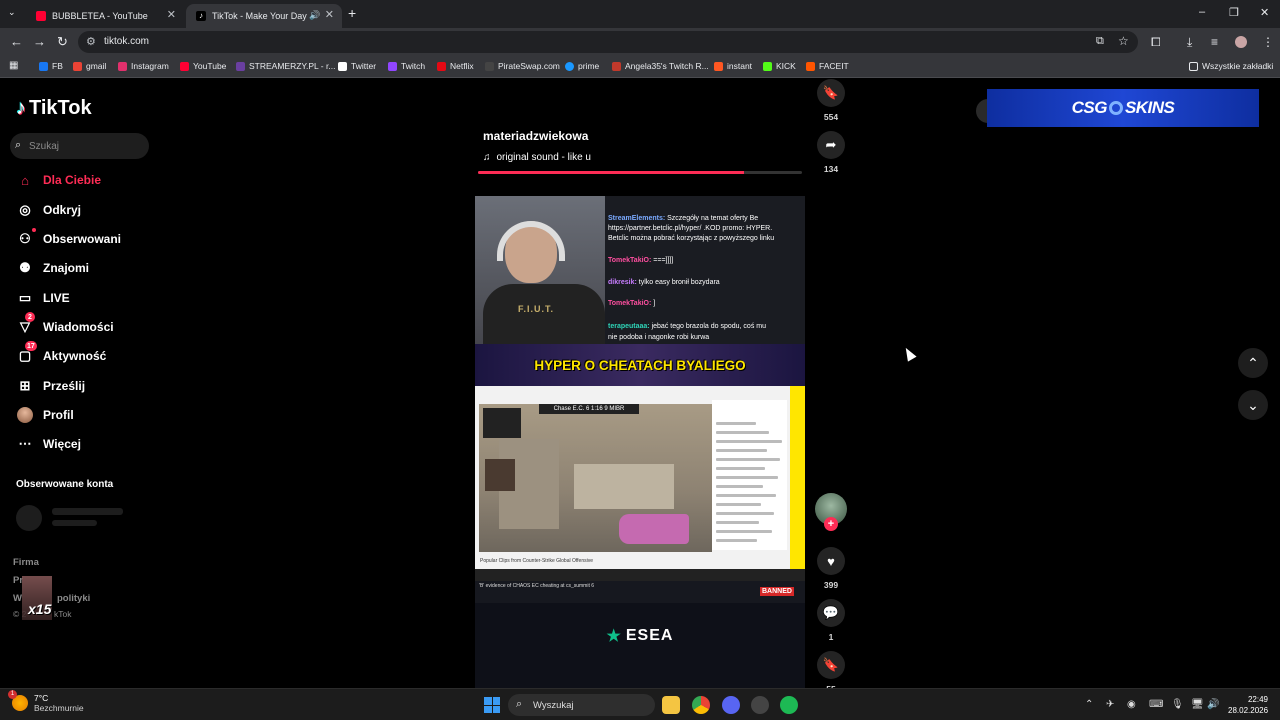 The width and height of the screenshot is (1280, 720). I want to click on tab-tiktok: ♪ TikTok - Make Your Day 🔊 ✕, so click(264, 16).